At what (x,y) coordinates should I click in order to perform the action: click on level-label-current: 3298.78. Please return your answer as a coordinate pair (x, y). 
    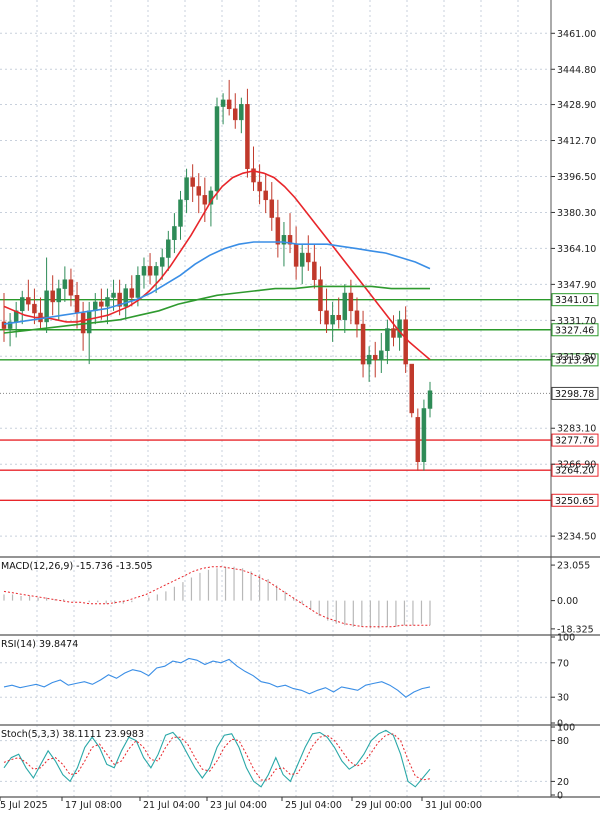
    Looking at the image, I should click on (574, 394).